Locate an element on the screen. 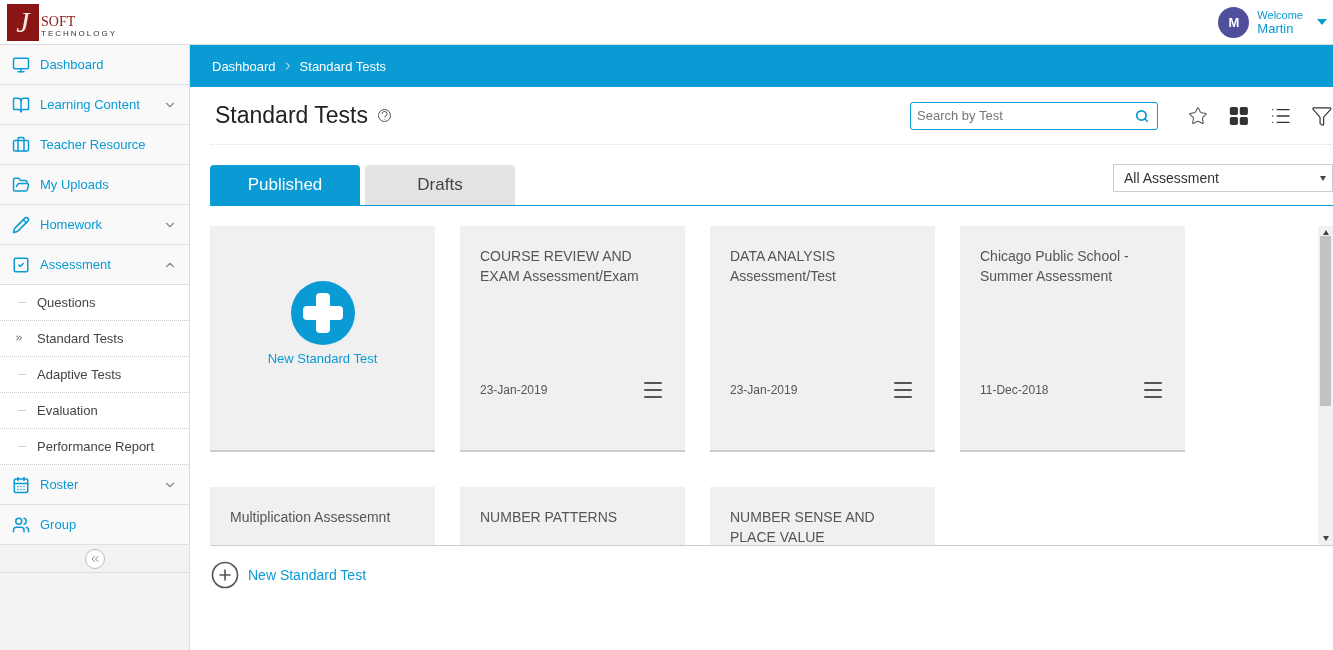  logo-name: SOFT is located at coordinates (59, 21).